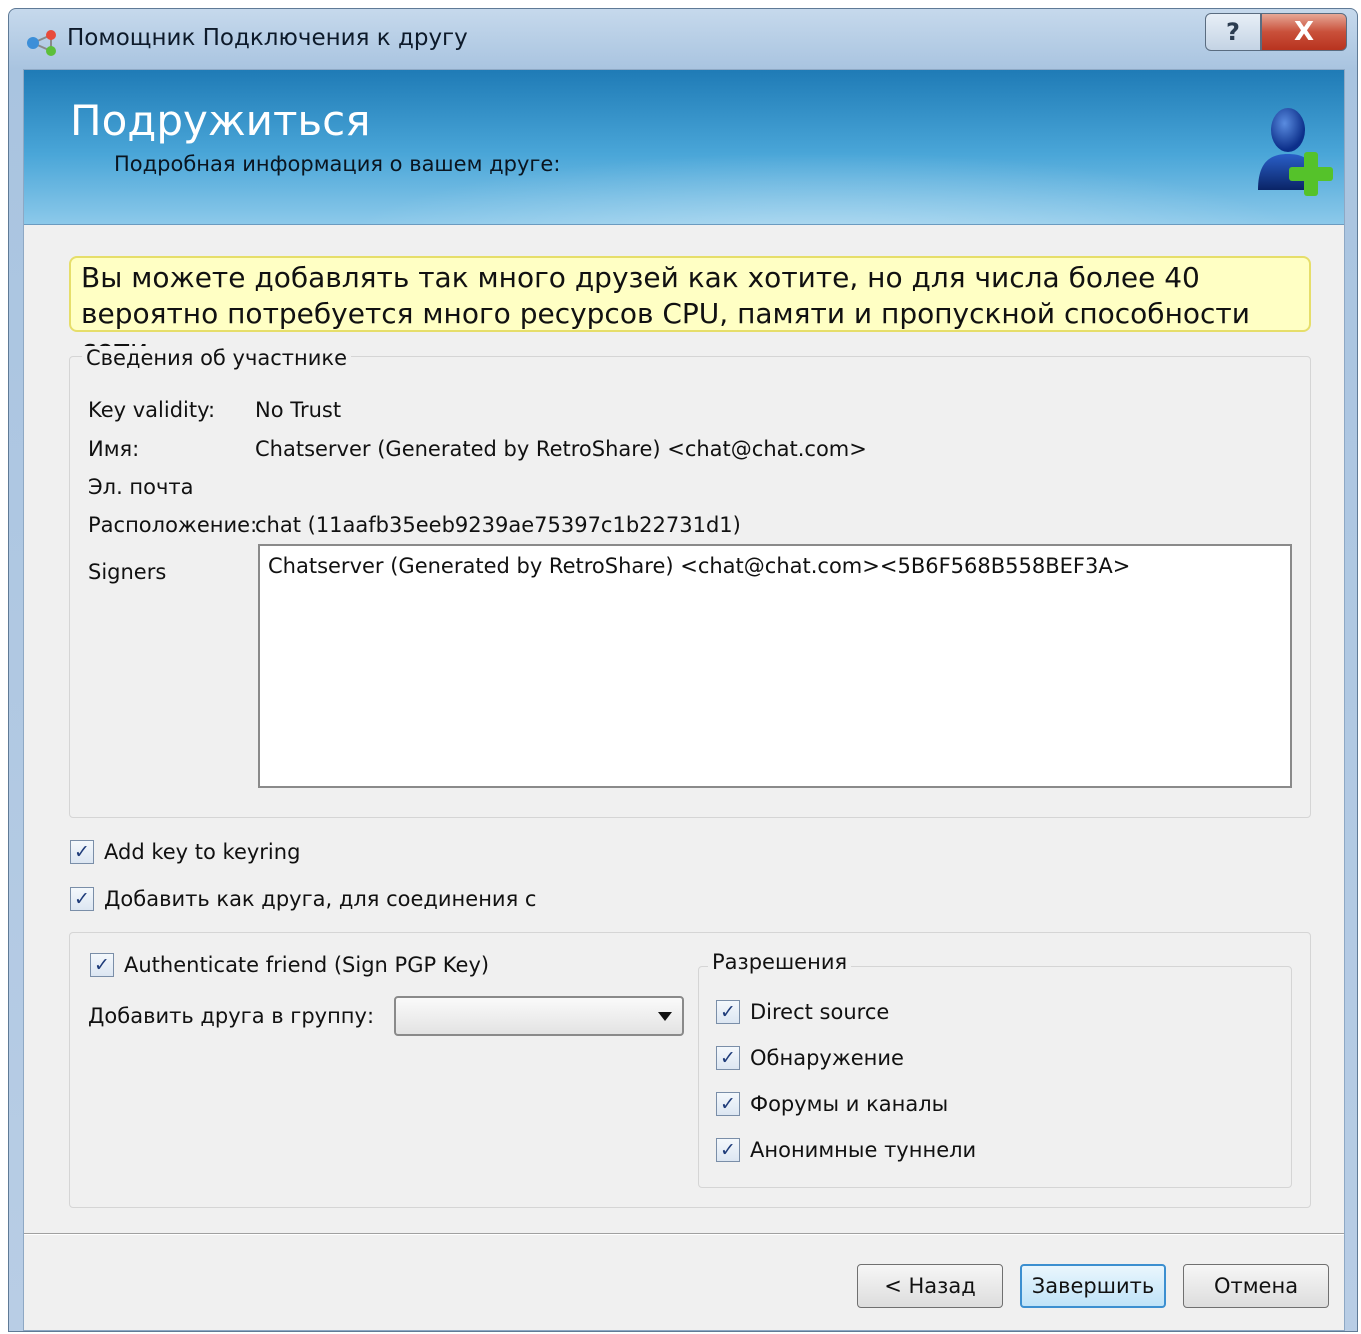 The width and height of the screenshot is (1361, 1334). I want to click on chevron-down-icon, so click(665, 1016).